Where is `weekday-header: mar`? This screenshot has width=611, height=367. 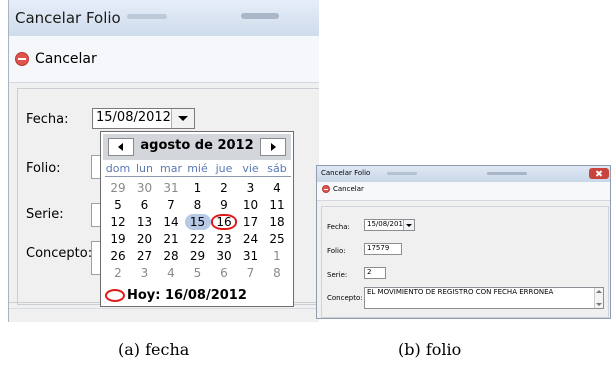
weekday-header: mar is located at coordinates (171, 168).